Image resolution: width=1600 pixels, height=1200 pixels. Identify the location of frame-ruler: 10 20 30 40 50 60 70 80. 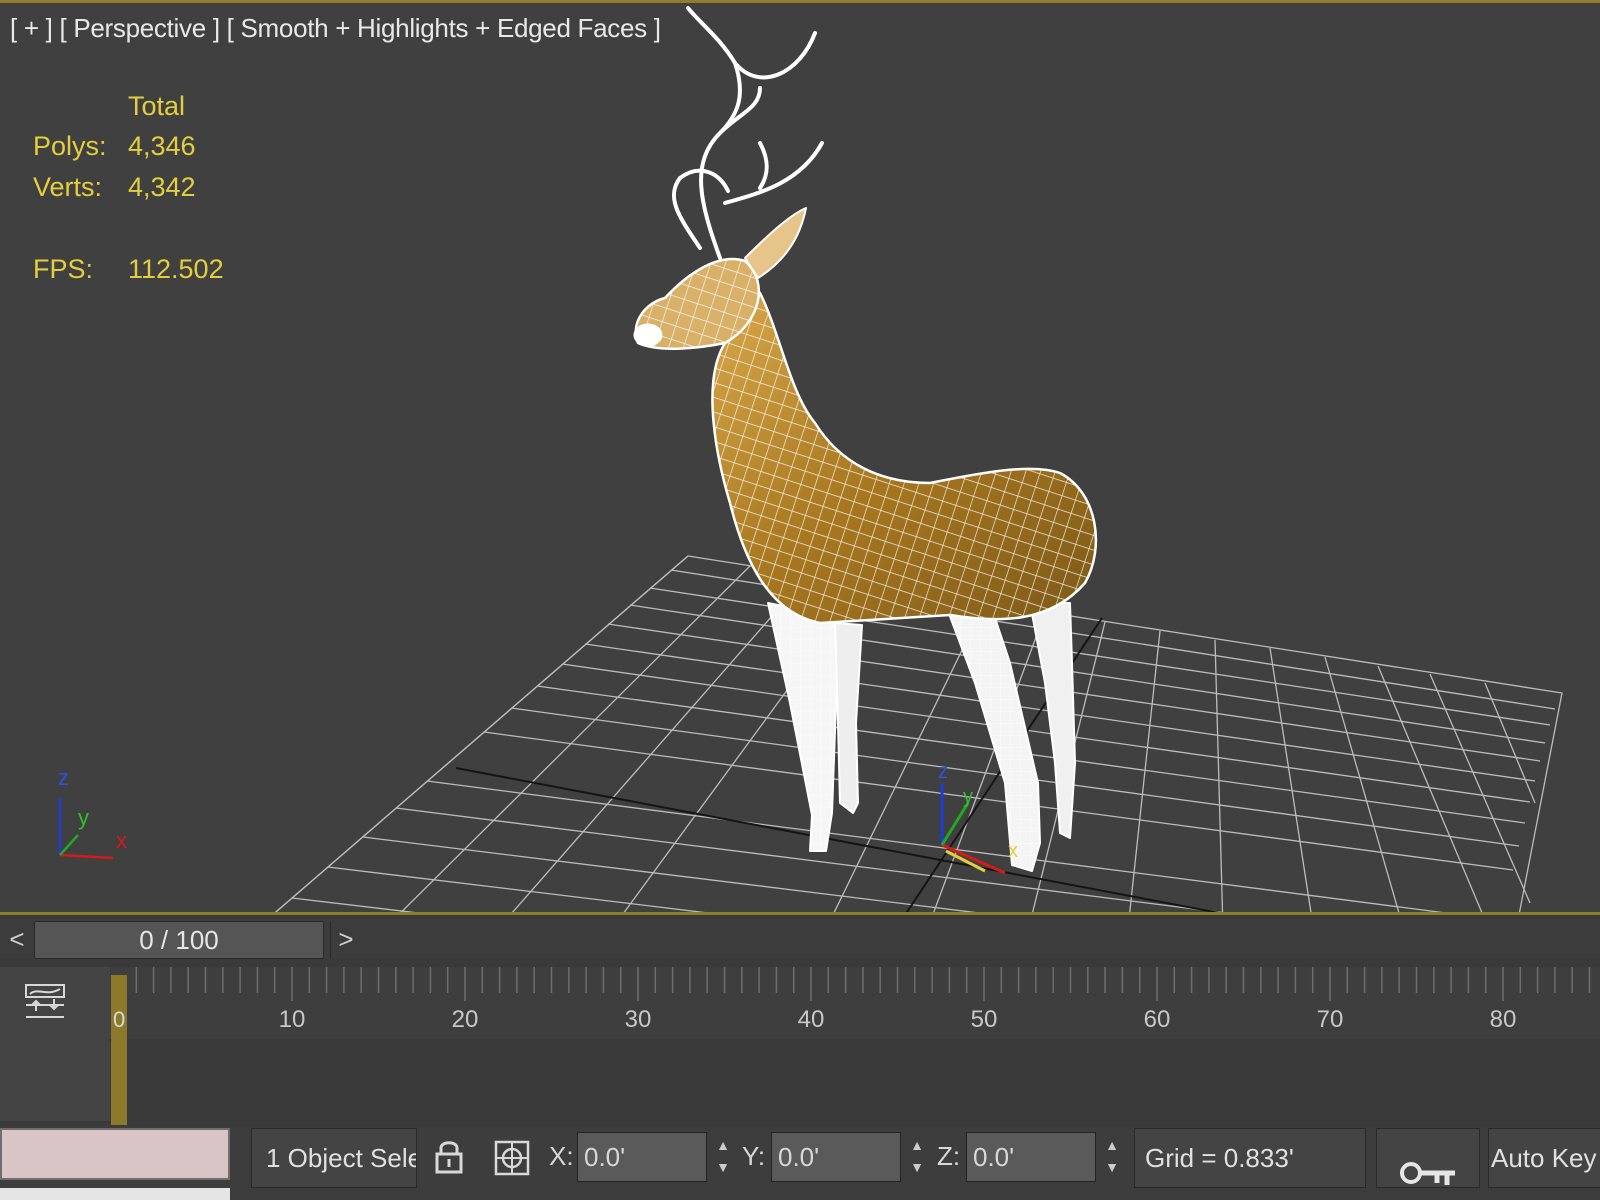
(800, 1003).